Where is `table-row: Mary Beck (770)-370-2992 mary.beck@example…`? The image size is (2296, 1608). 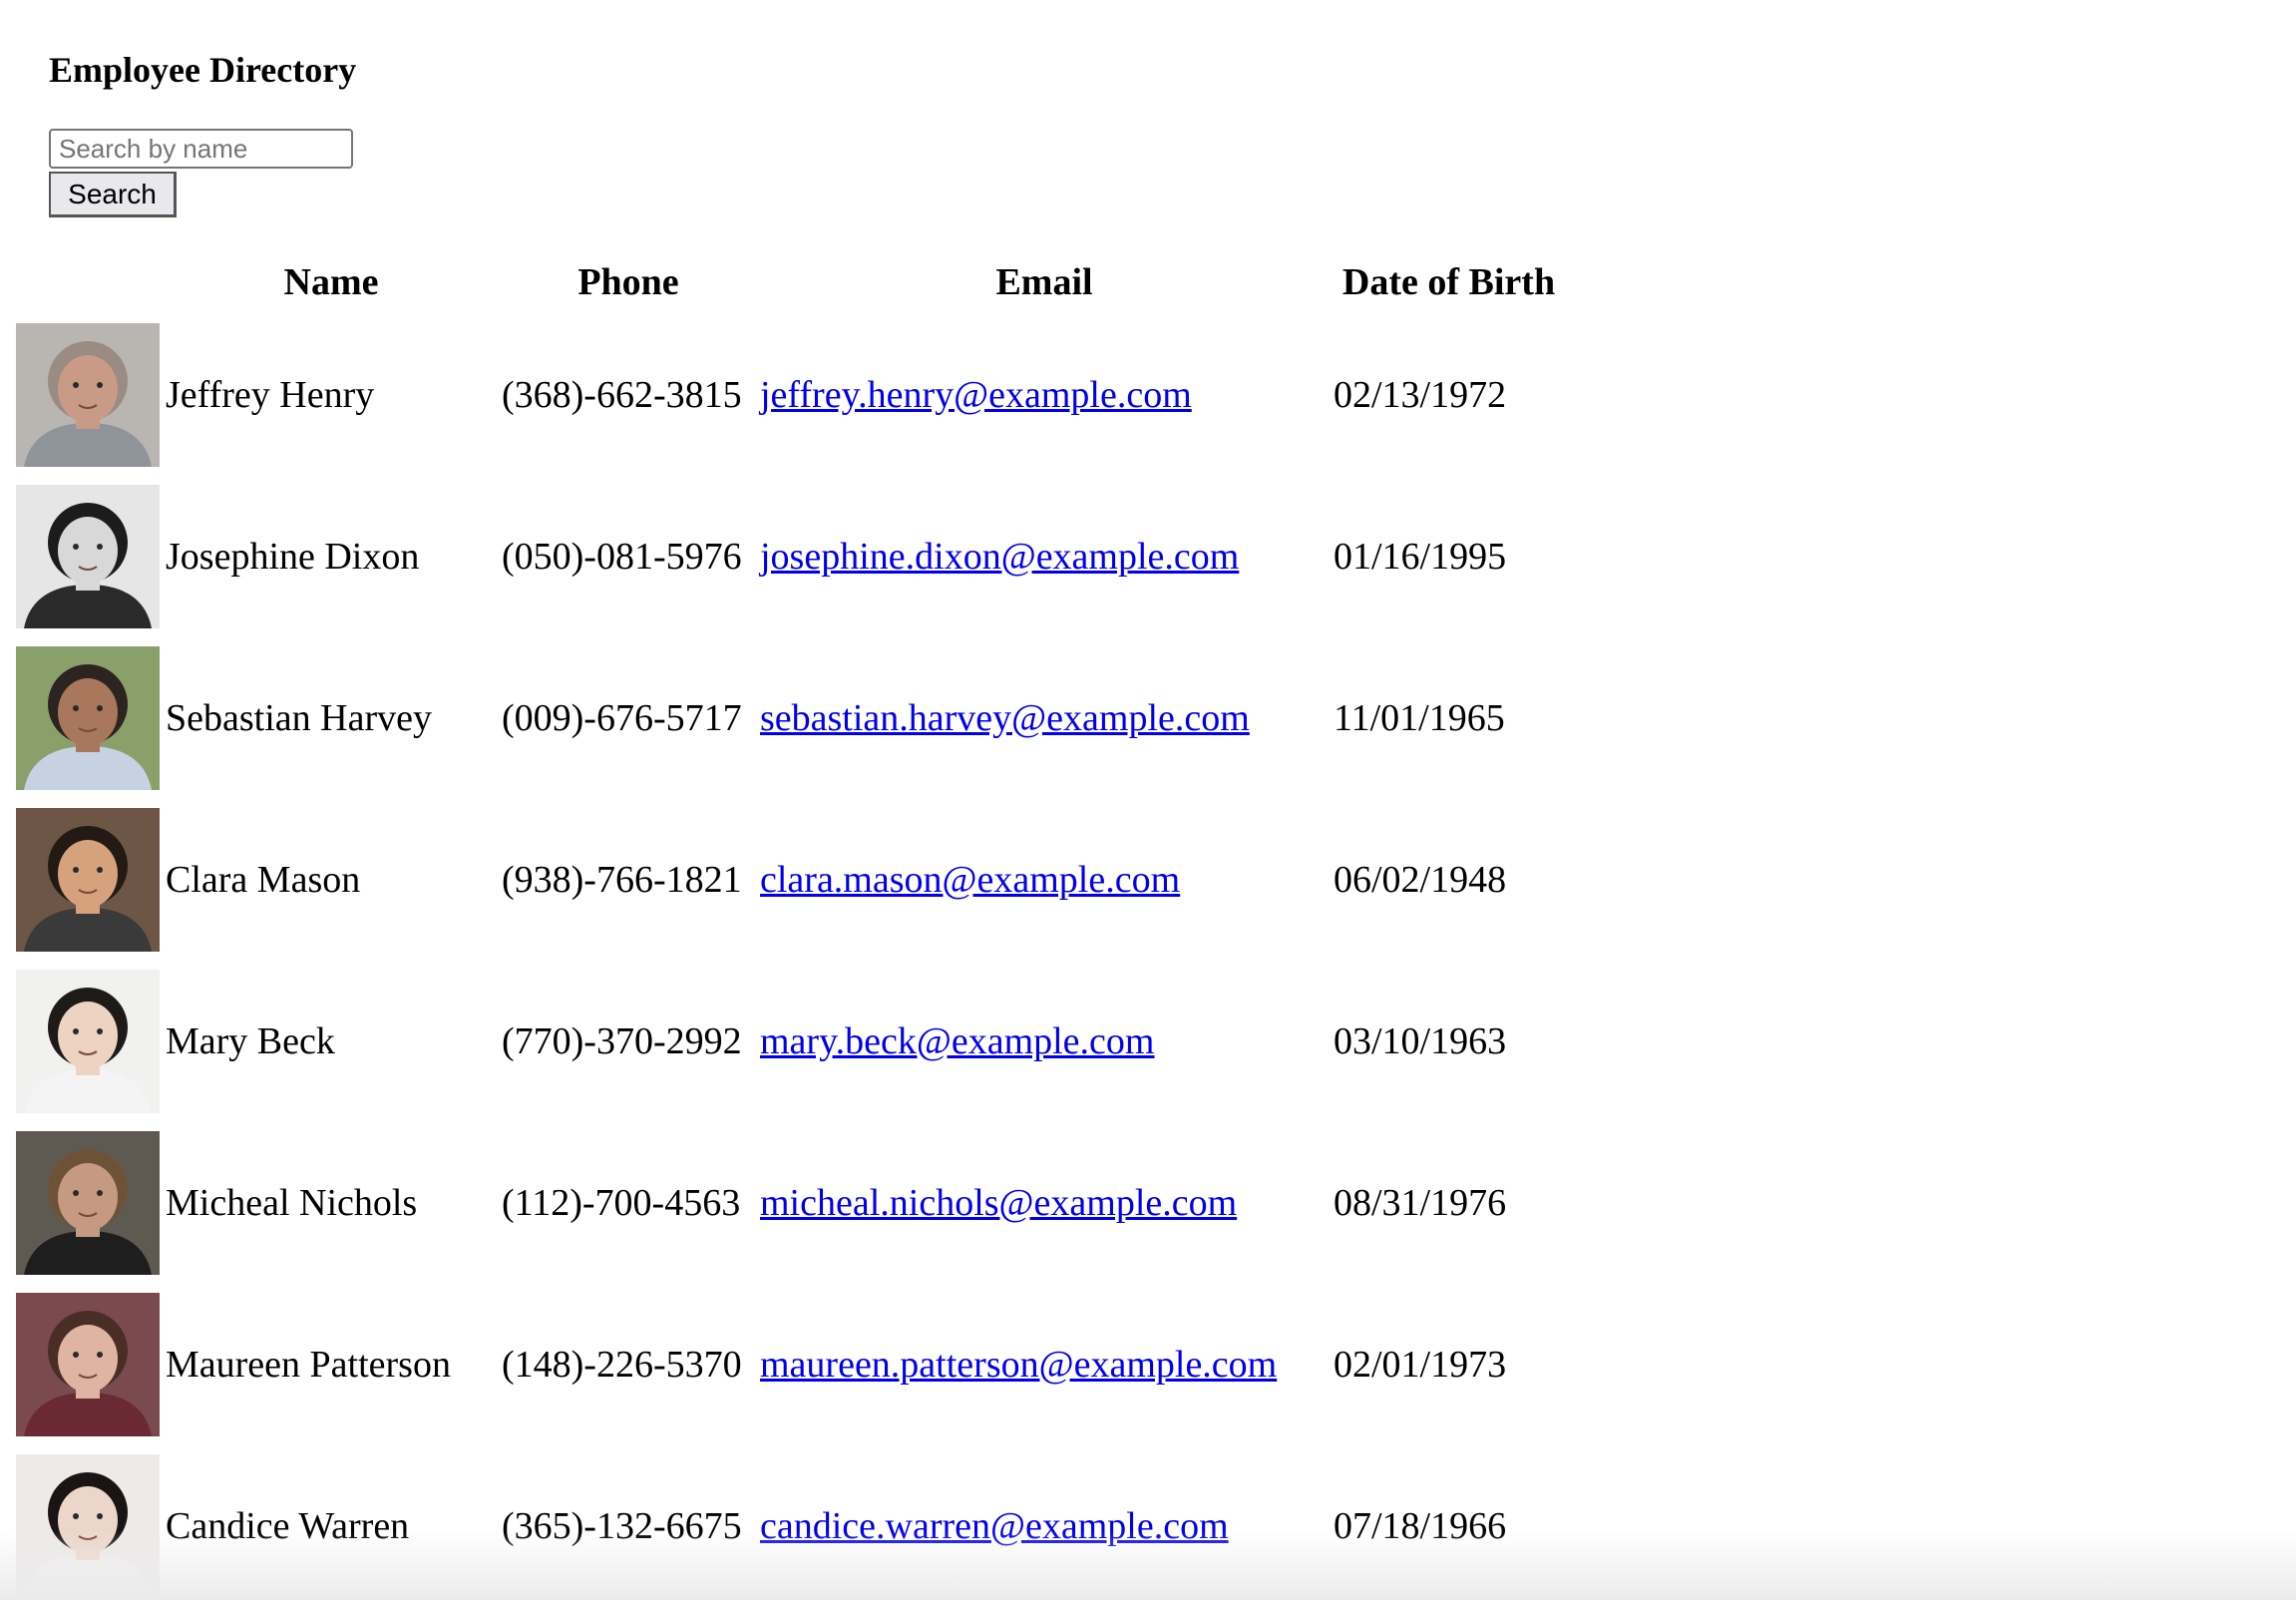 table-row: Mary Beck (770)-370-2992 mary.beck@example… is located at coordinates (790, 1041).